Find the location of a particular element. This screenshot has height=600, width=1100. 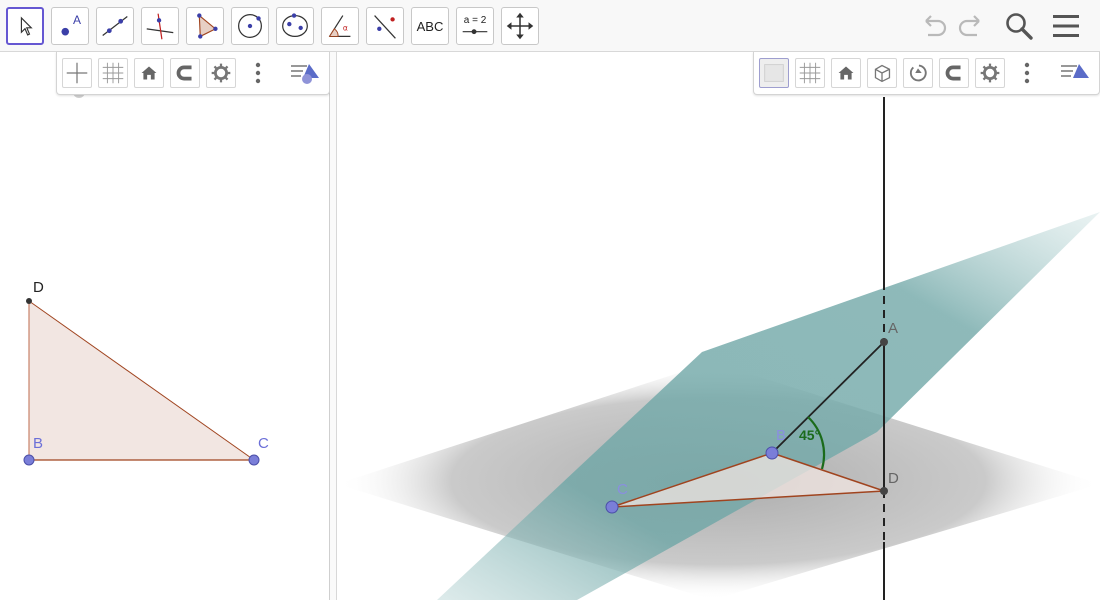

more-2d-button is located at coordinates (258, 73).